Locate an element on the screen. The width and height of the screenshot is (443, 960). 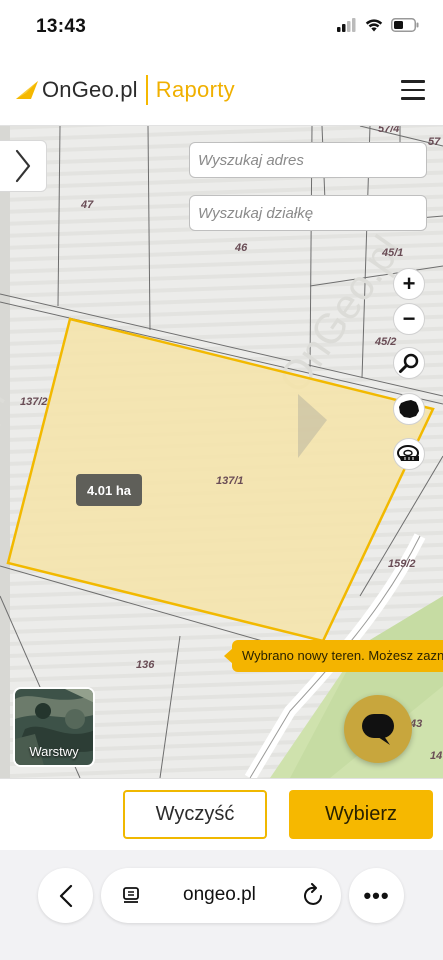
logo-mark-icon is located at coordinates (27, 90).